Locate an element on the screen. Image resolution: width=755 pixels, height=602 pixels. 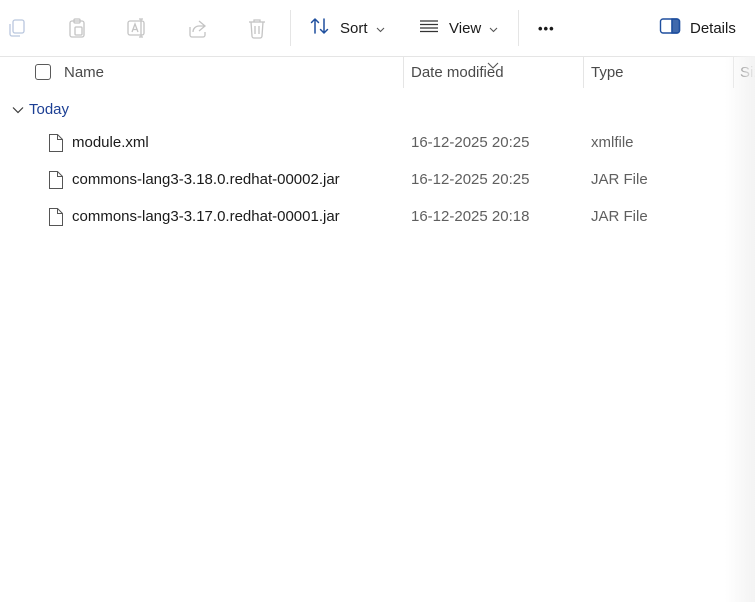
group-header-today: Today is located at coordinates (40, 109).